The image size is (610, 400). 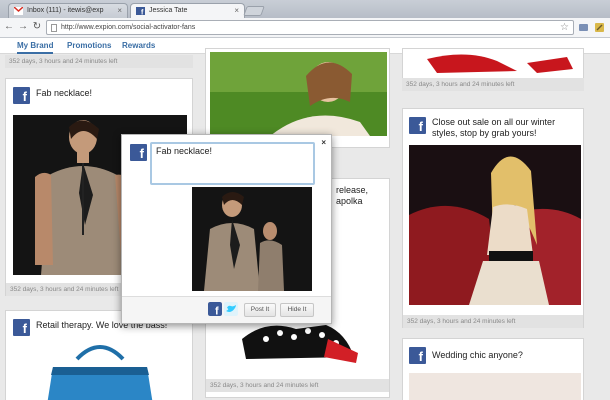 What do you see at coordinates (352, 195) in the screenshot?
I see `post-title: release, apolka` at bounding box center [352, 195].